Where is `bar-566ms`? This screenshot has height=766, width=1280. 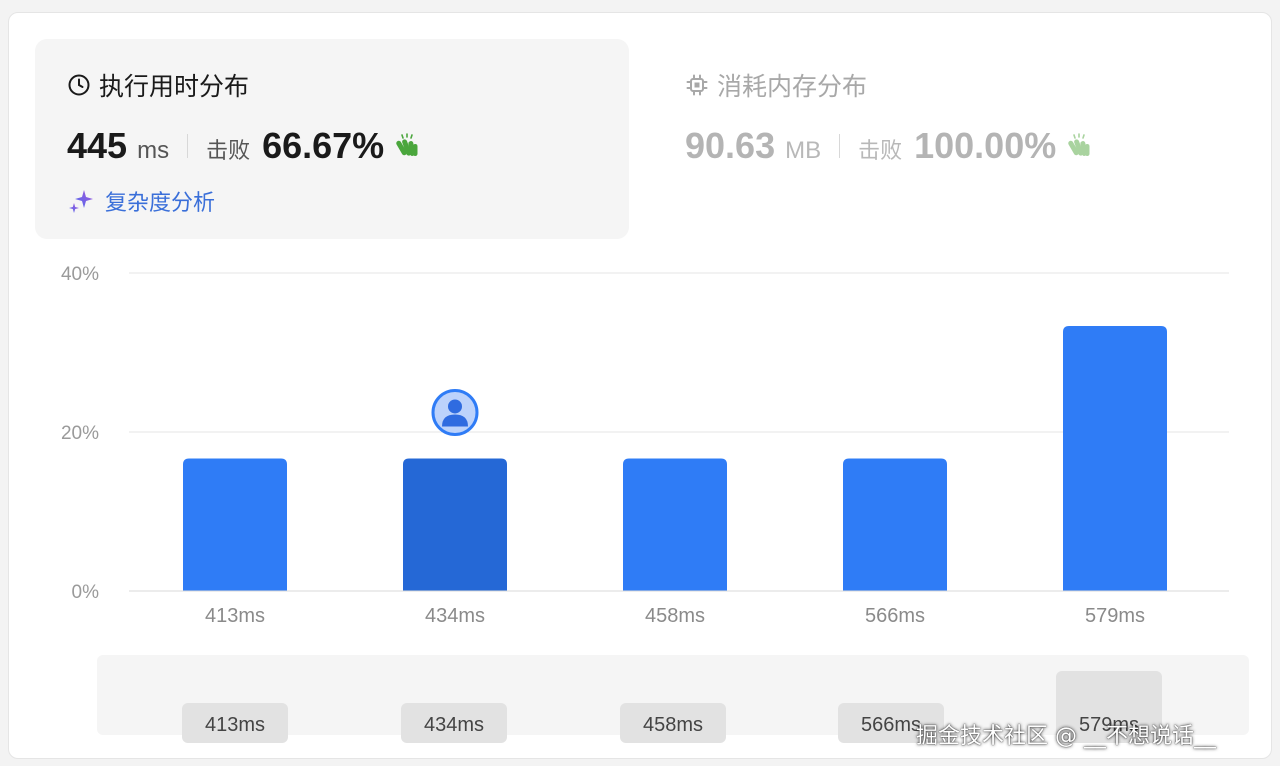 bar-566ms is located at coordinates (895, 524).